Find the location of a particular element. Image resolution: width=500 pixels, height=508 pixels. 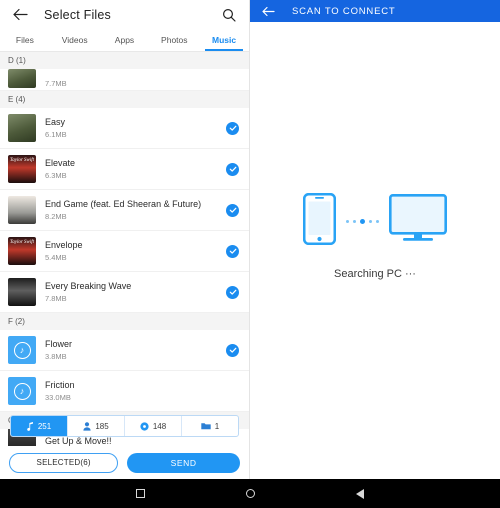

count-chip-folders: 1 is located at coordinates (210, 426).